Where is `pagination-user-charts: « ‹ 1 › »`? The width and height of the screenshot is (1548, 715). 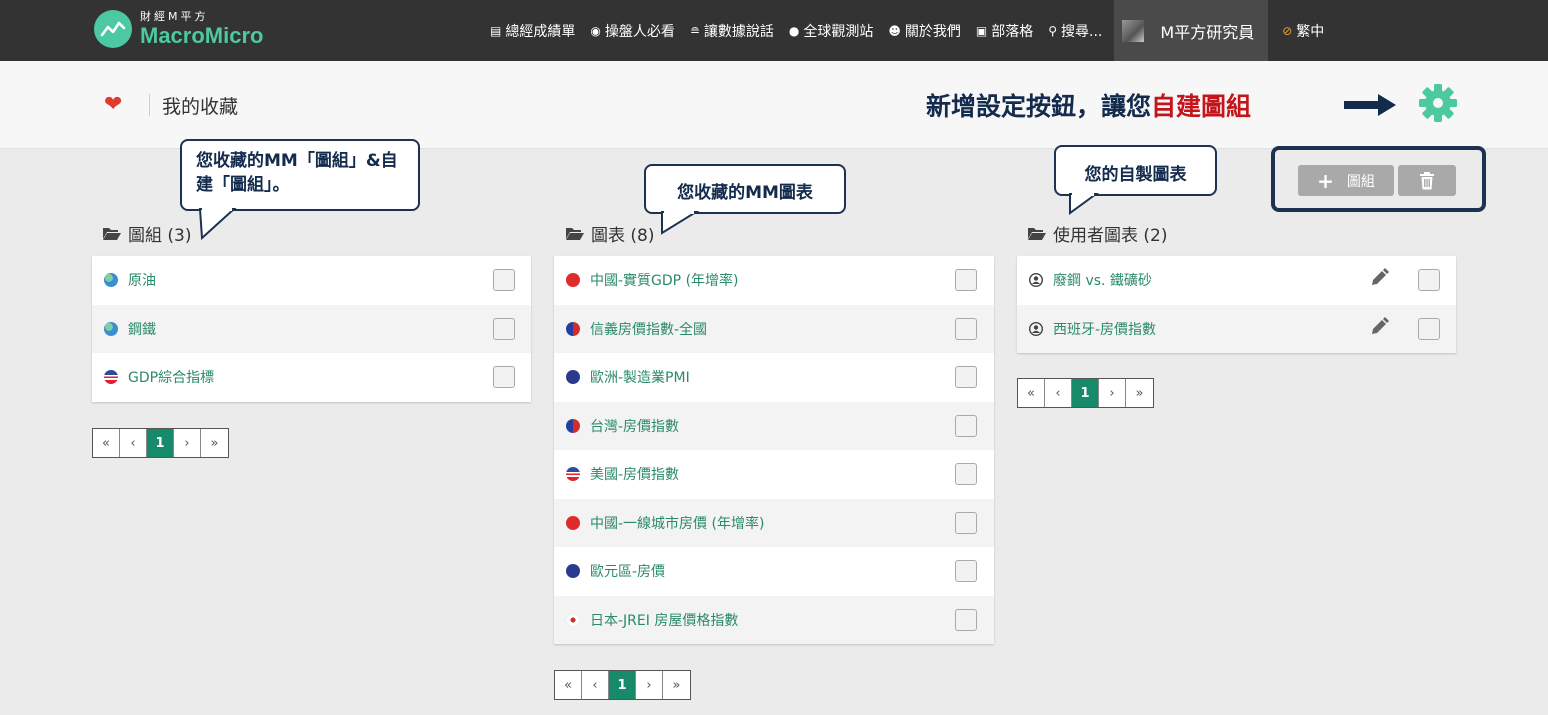
pagination-user-charts: « ‹ 1 › » is located at coordinates (1085, 393).